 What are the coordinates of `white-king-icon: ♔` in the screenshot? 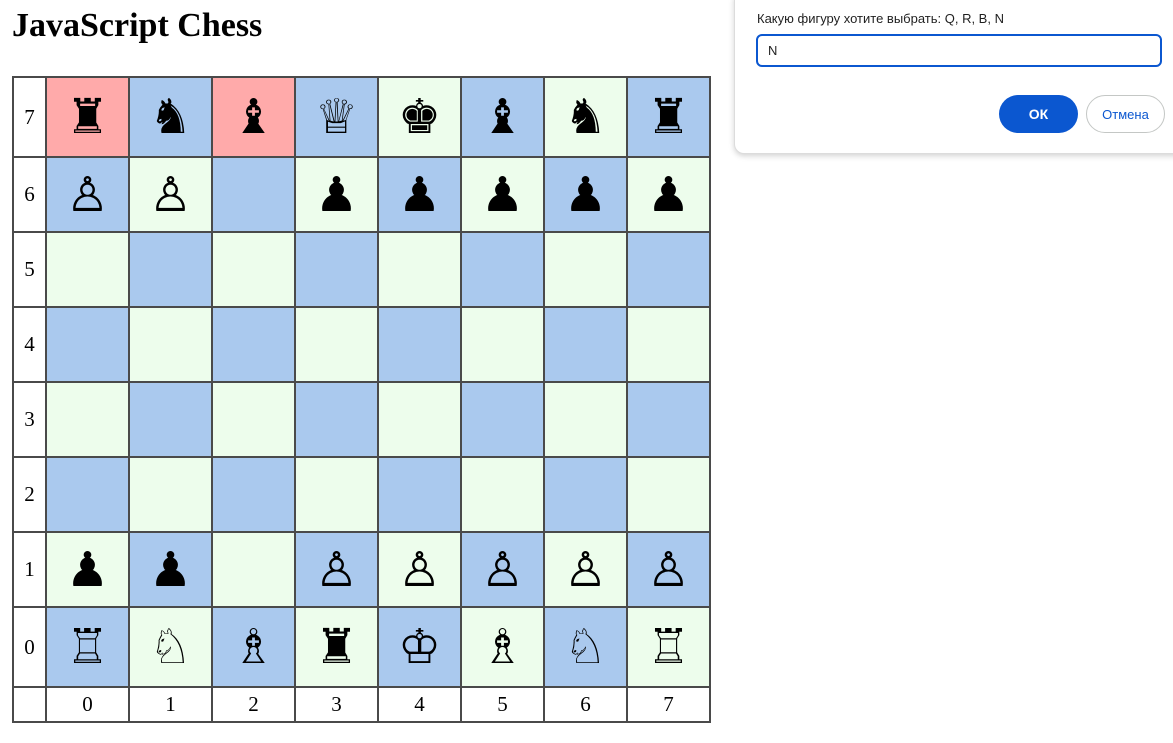 It's located at (419, 647).